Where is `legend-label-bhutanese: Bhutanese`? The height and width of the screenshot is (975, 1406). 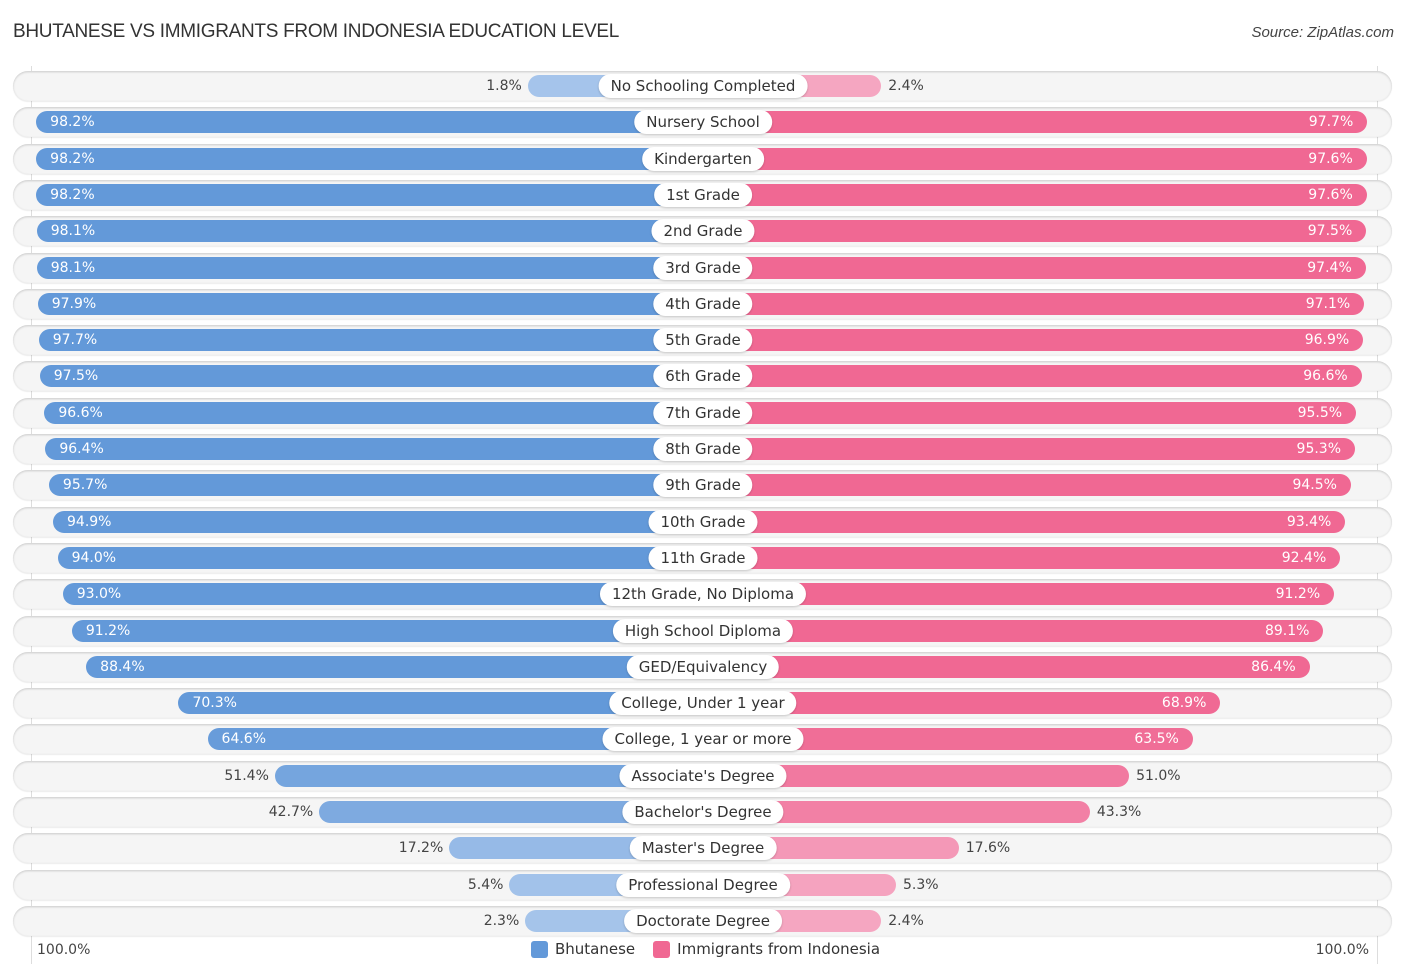
legend-label-bhutanese: Bhutanese is located at coordinates (595, 949).